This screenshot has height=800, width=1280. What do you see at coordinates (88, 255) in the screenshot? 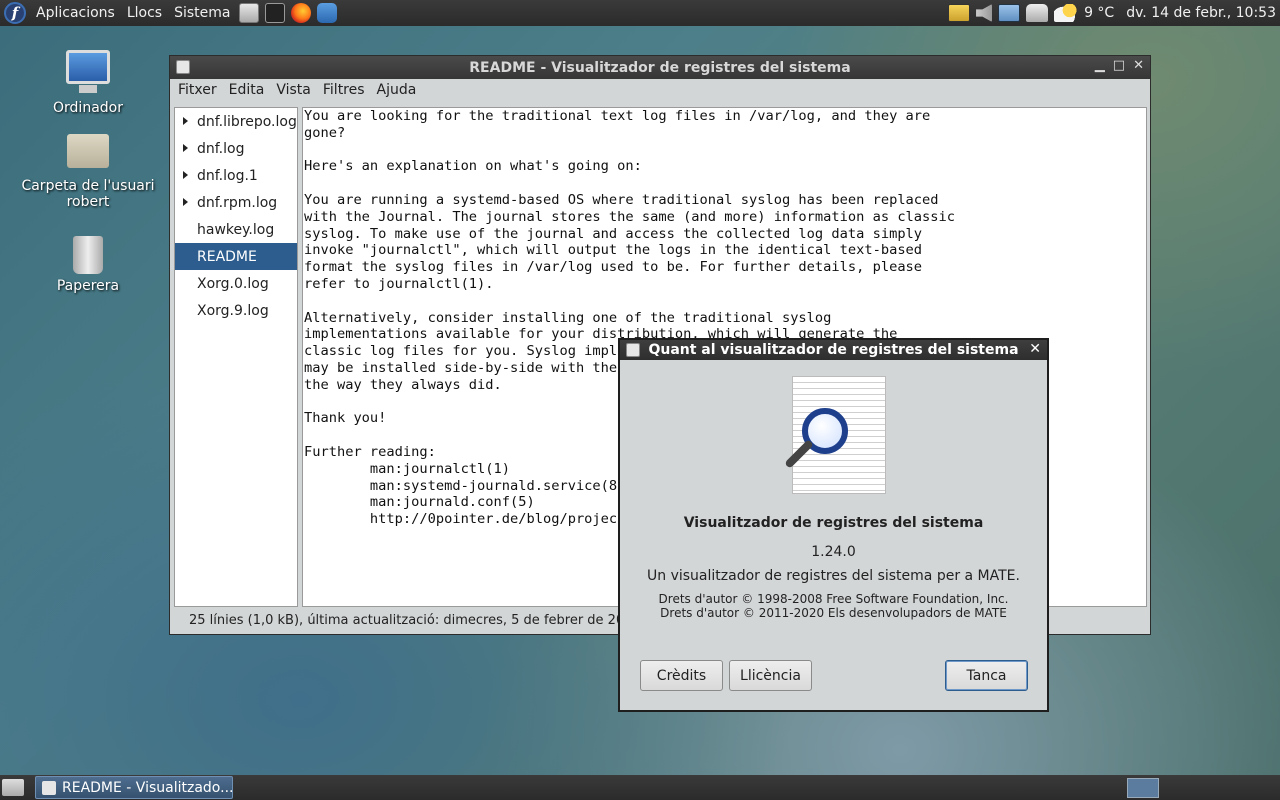
I see `trash-icon` at bounding box center [88, 255].